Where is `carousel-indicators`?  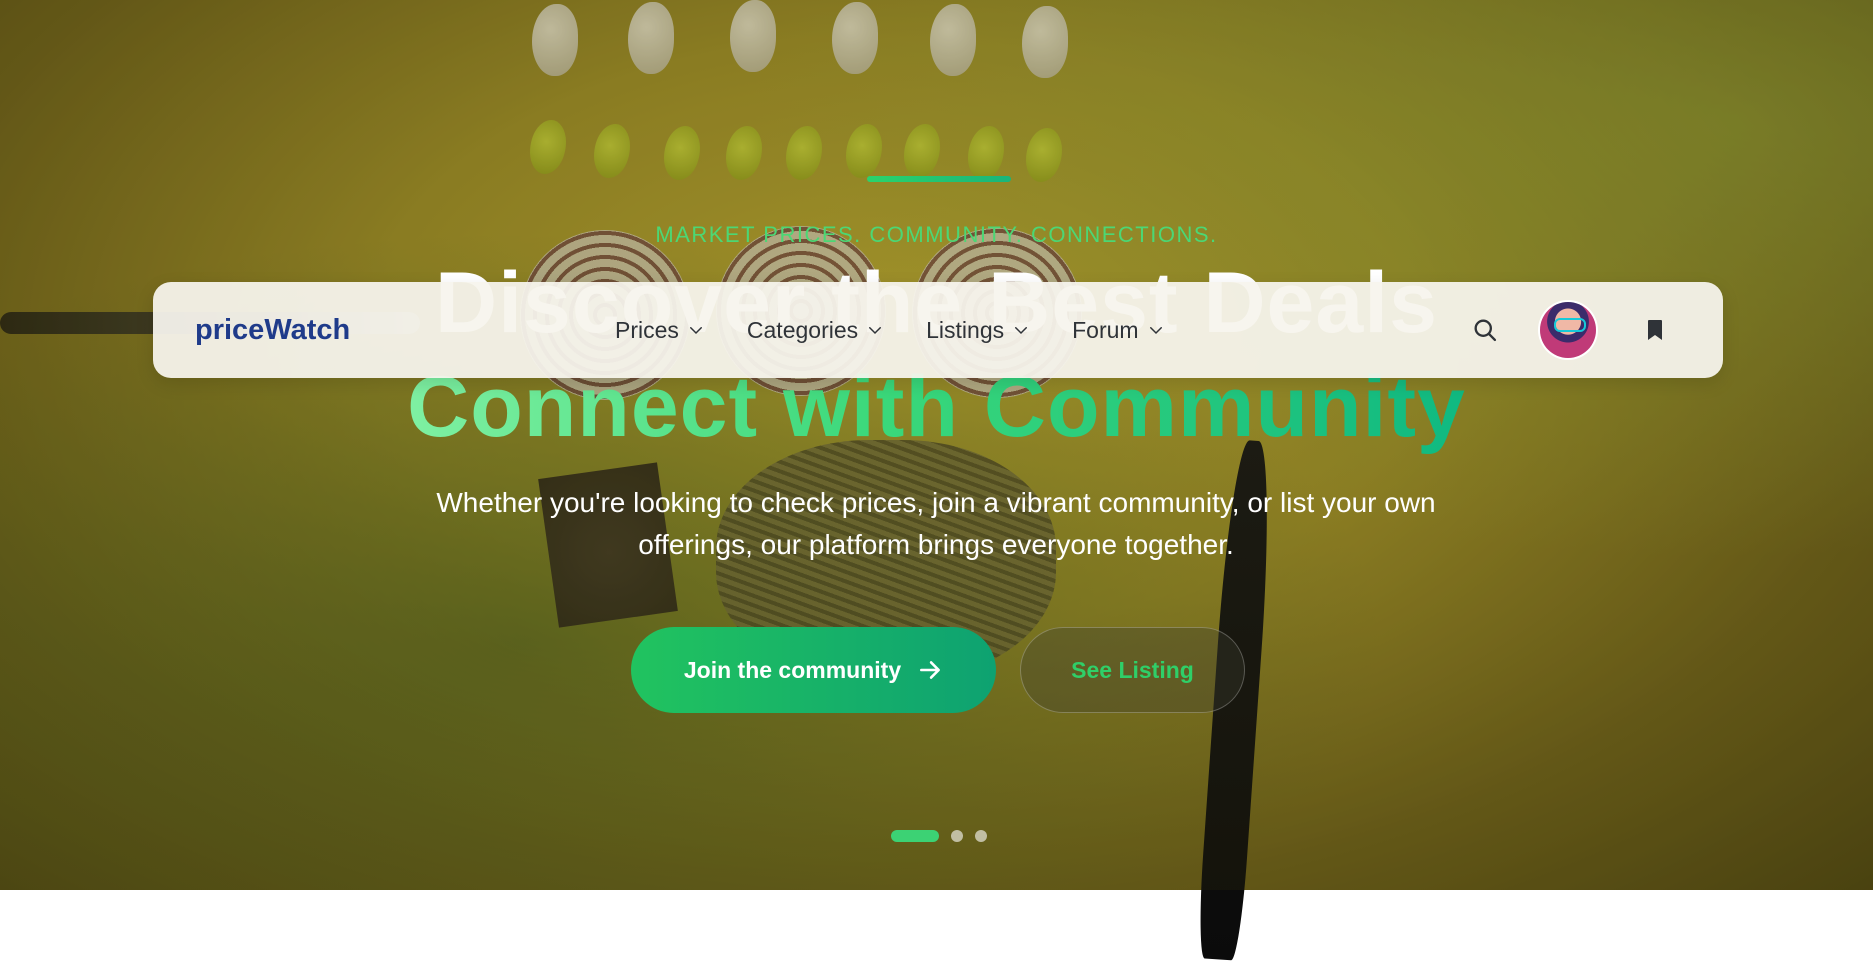
carousel-indicators is located at coordinates (939, 836).